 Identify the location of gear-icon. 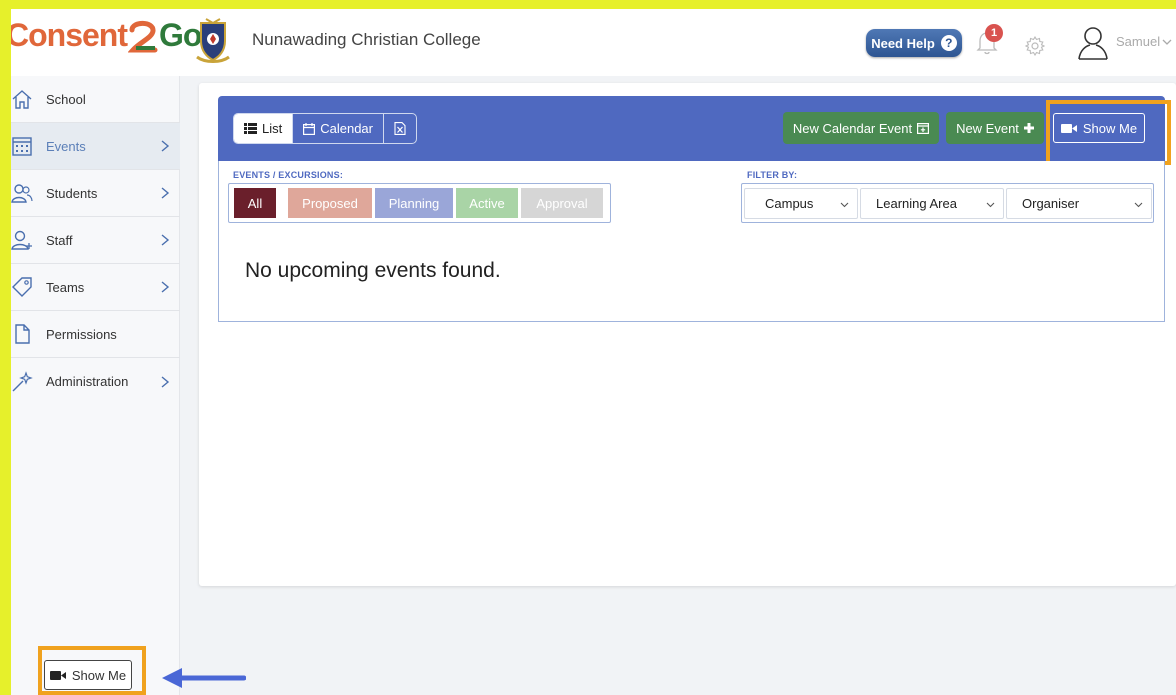
(1035, 46).